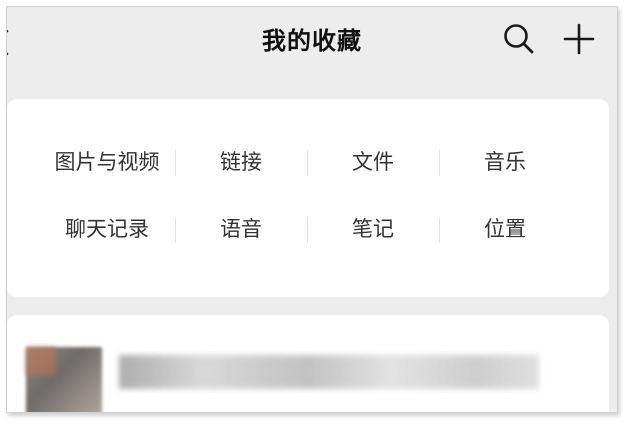 This screenshot has width=625, height=425. Describe the element at coordinates (373, 228) in the screenshot. I see `category-notes: 笔记` at that location.